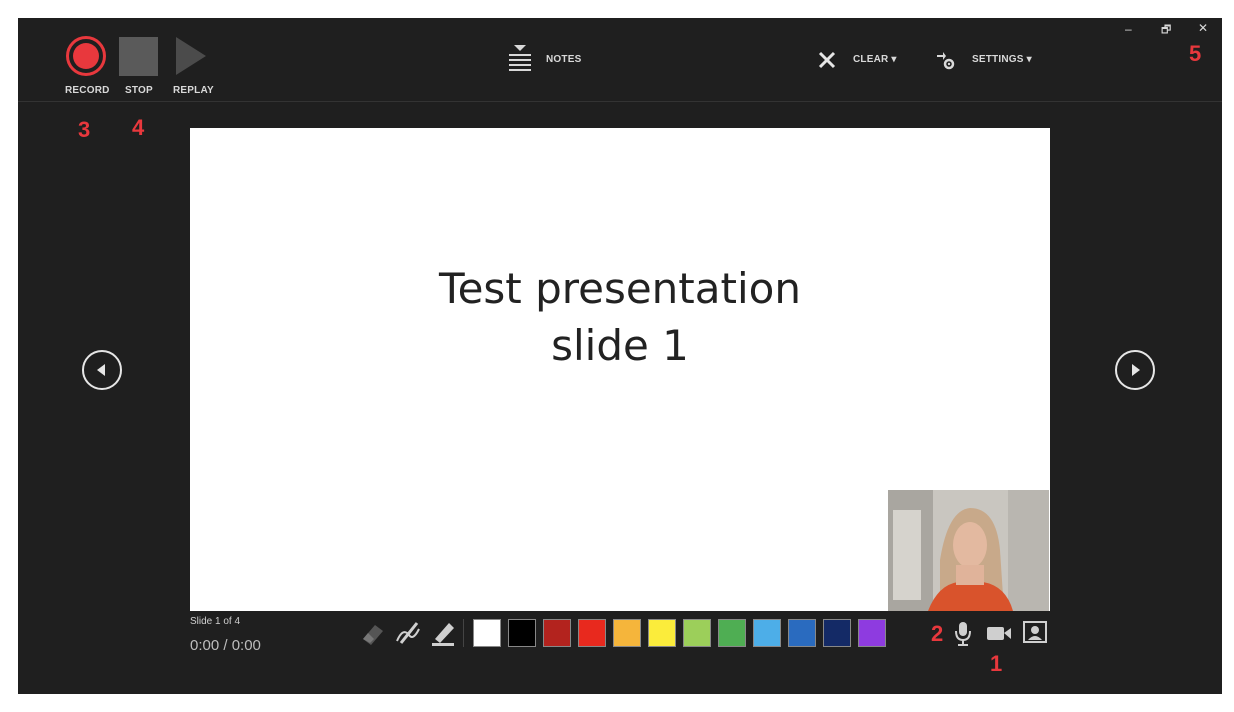 This screenshot has width=1234, height=712. I want to click on clear-button: CLEAR ▾, so click(860, 61).